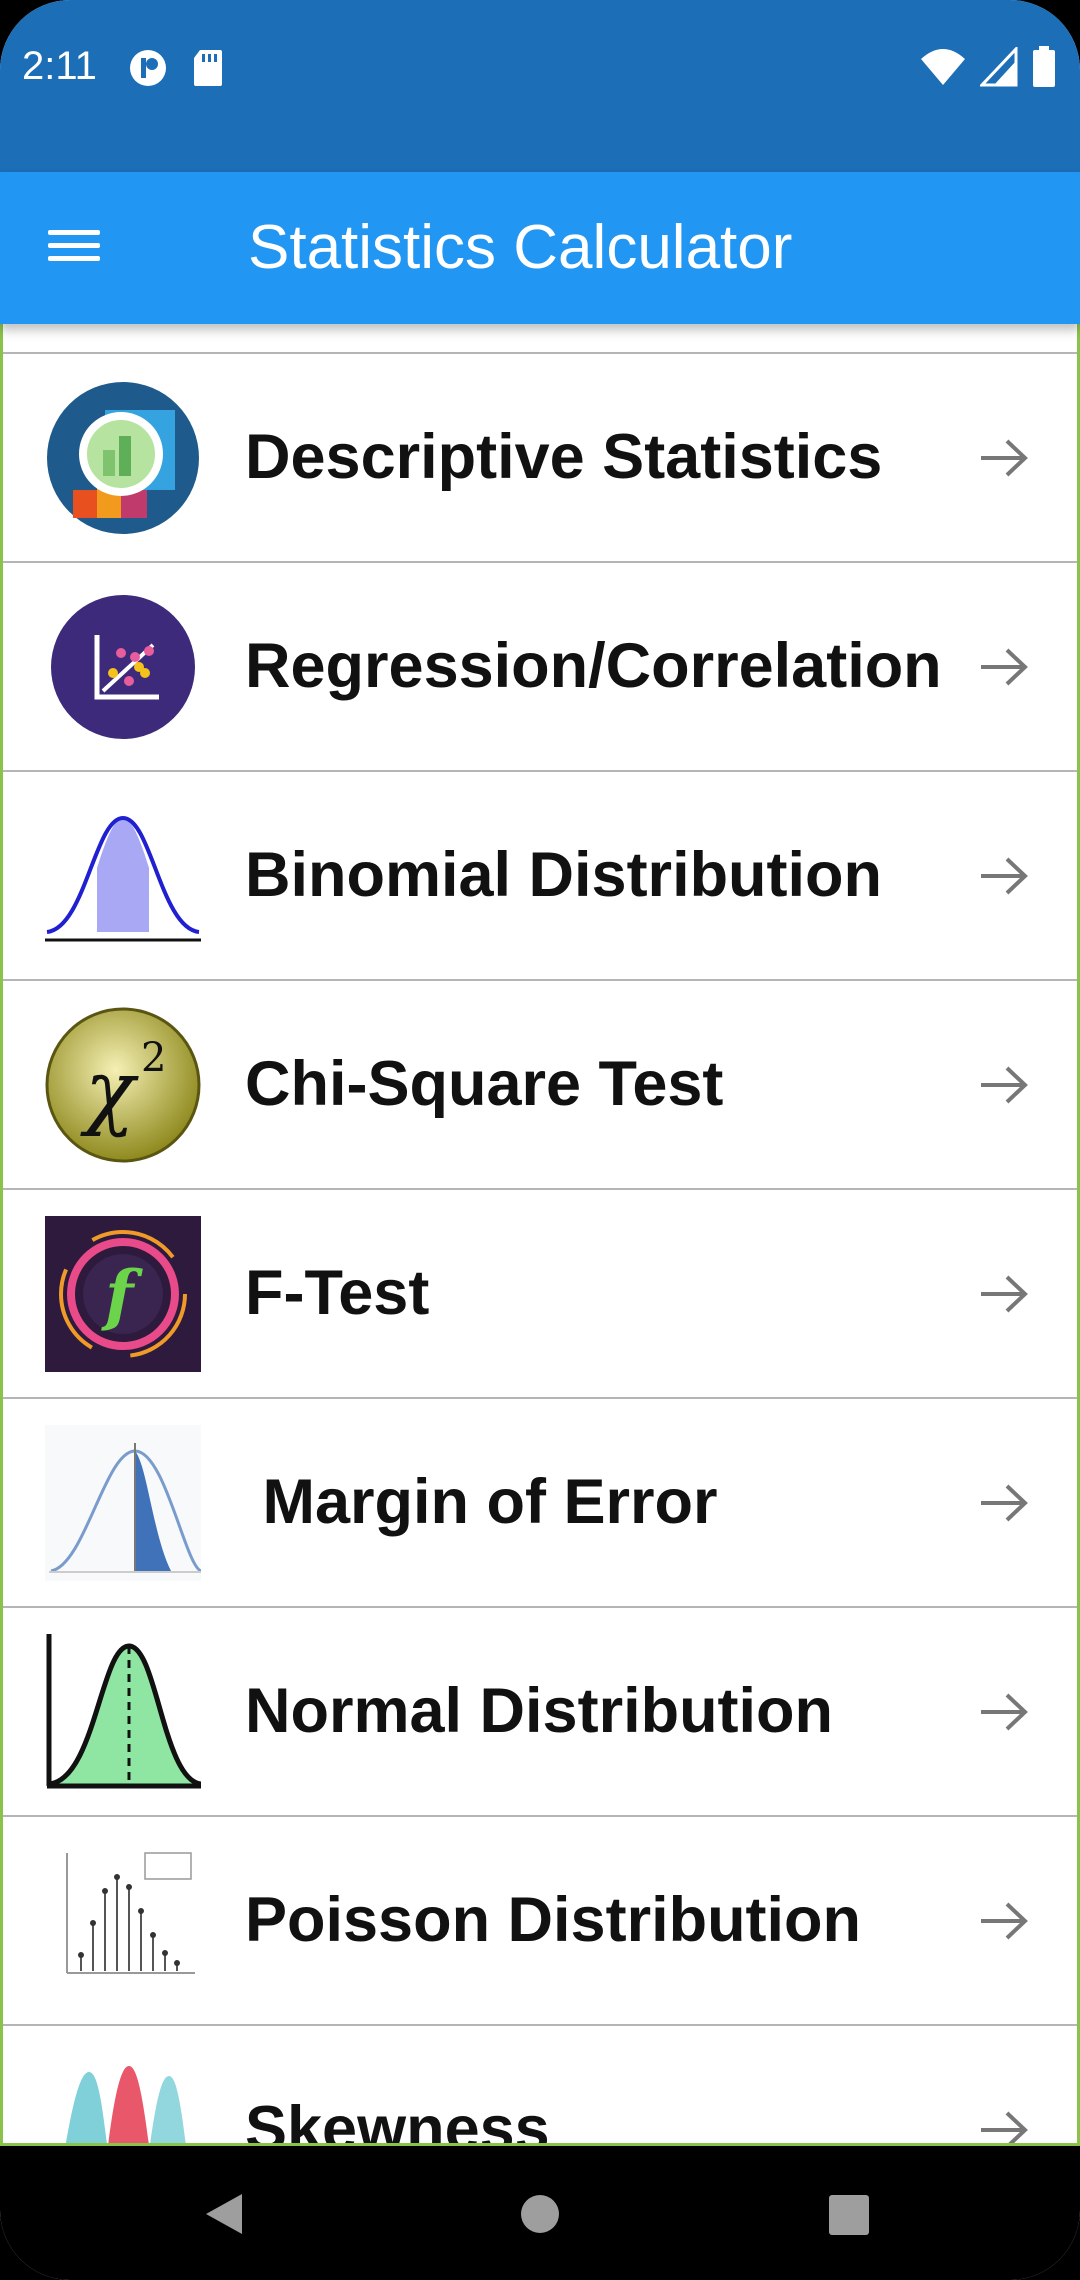 Image resolution: width=1080 pixels, height=2280 pixels. Describe the element at coordinates (109, 1091) in the screenshot. I see `svg-text: χ` at that location.